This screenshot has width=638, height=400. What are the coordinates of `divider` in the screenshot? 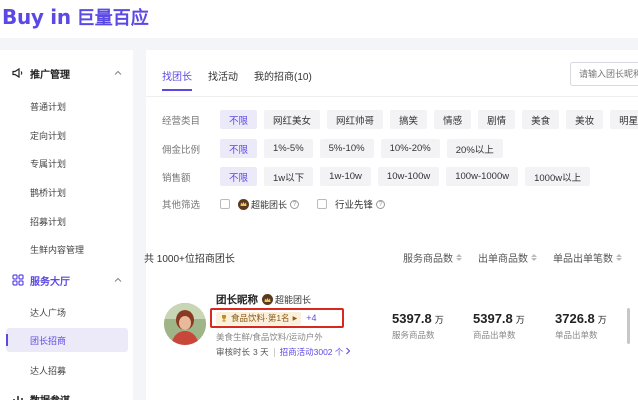 It's located at (392, 96).